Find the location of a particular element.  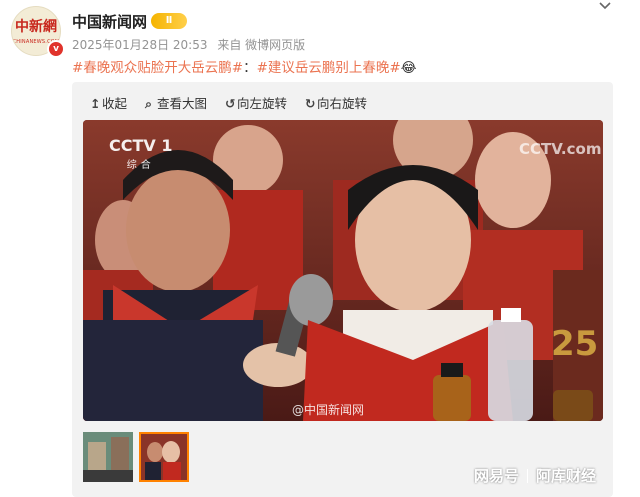

view-large-button: ⌕ 查看大图 is located at coordinates (176, 102).